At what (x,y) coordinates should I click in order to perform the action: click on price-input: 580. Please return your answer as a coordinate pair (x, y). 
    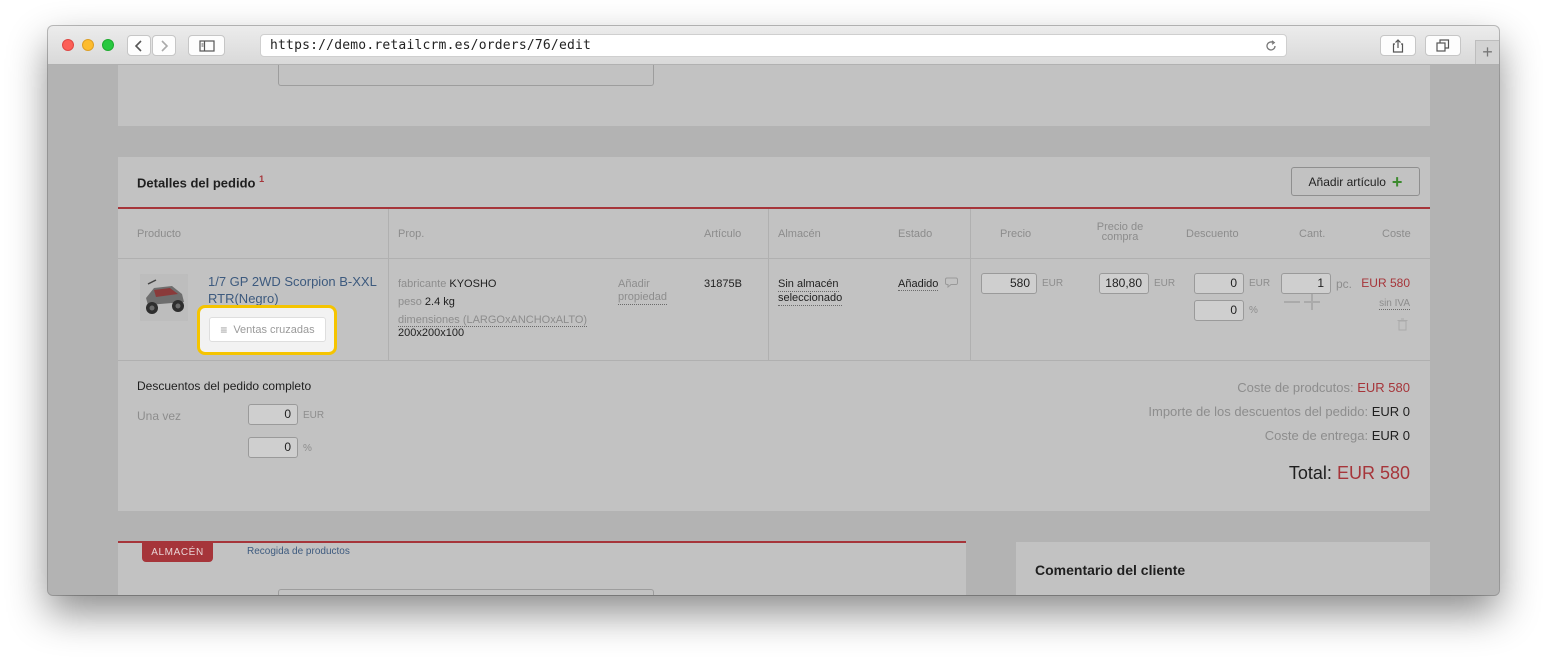
    Looking at the image, I should click on (1009, 283).